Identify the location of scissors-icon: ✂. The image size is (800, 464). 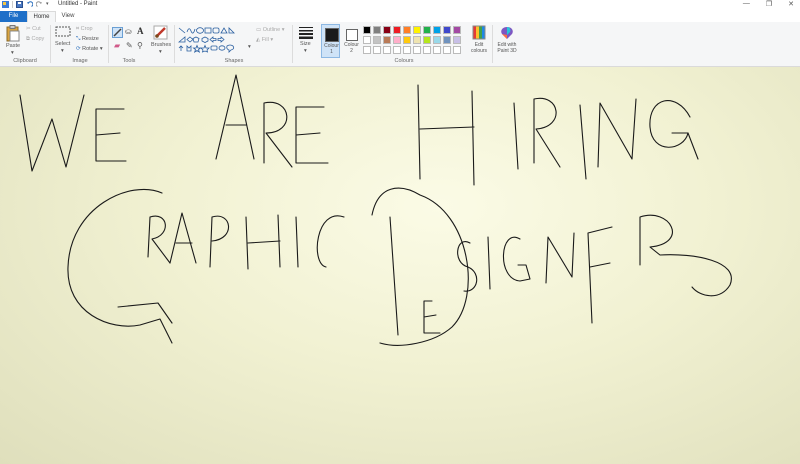
(28, 29).